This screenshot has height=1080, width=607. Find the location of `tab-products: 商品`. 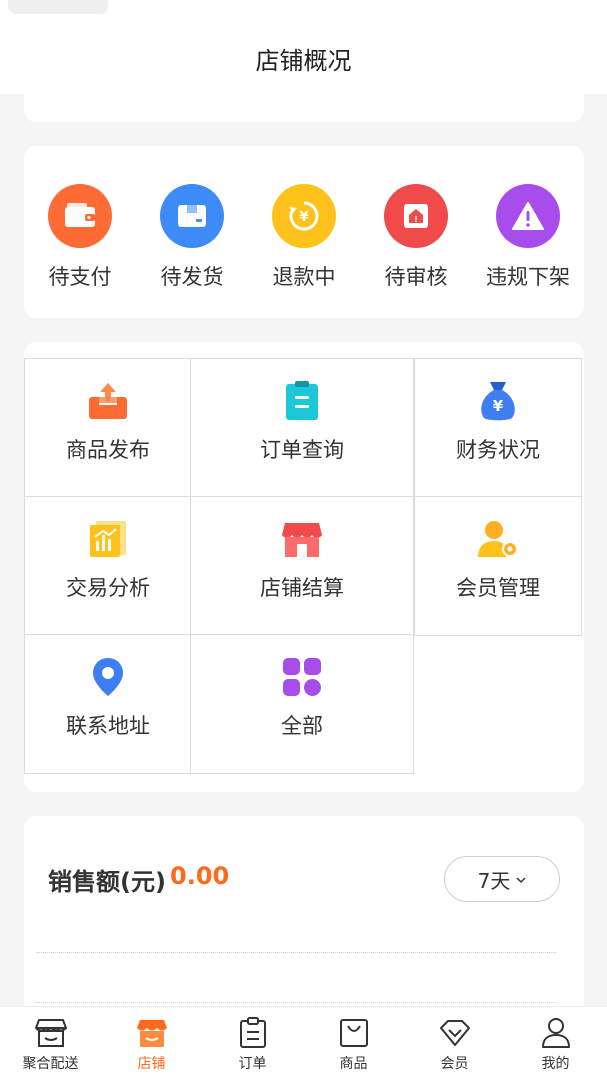

tab-products: 商品 is located at coordinates (353, 1044).